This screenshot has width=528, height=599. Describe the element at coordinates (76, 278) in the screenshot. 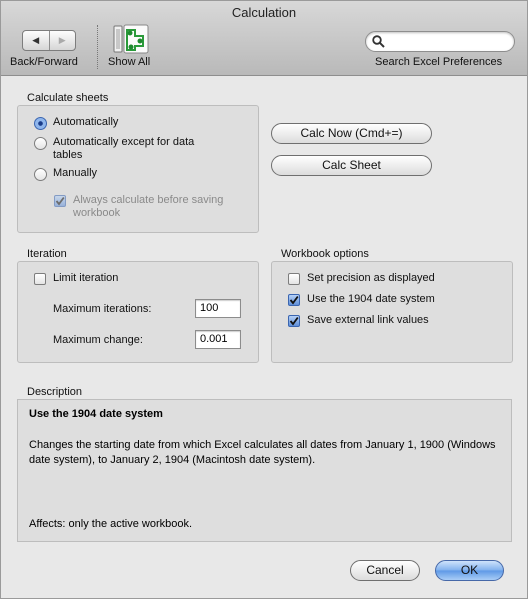

I see `limit-iteration-checkbox: Limit iteration` at that location.